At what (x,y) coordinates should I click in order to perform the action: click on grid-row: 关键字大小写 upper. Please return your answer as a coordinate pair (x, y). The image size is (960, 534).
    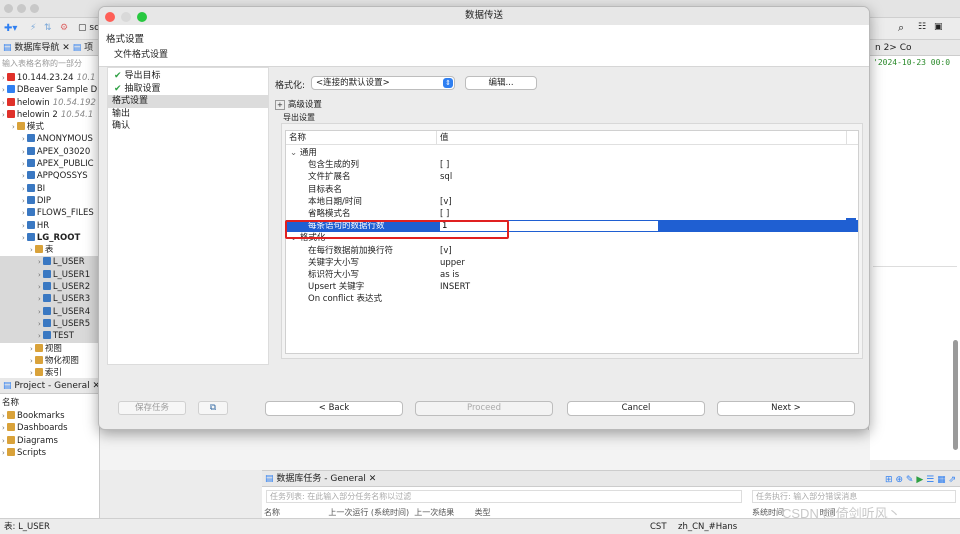
    Looking at the image, I should click on (572, 263).